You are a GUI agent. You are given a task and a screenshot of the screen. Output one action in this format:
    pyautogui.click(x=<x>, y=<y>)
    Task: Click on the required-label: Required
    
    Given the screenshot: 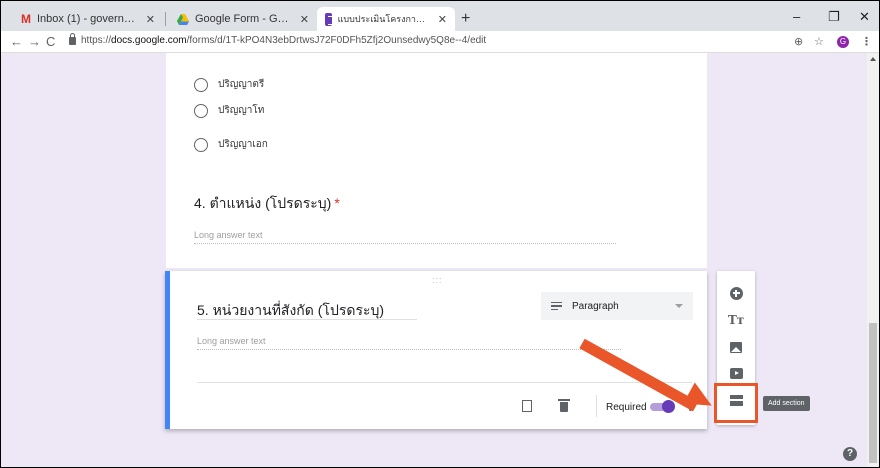 What is the action you would take?
    pyautogui.click(x=626, y=407)
    